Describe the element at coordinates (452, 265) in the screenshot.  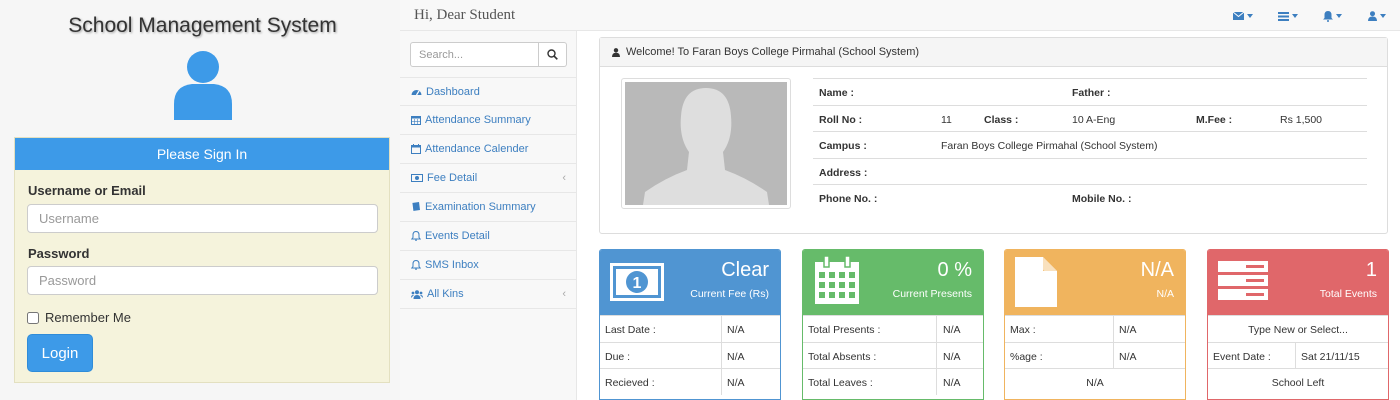
I see `sidebar-item-label: SMS Inbox` at that location.